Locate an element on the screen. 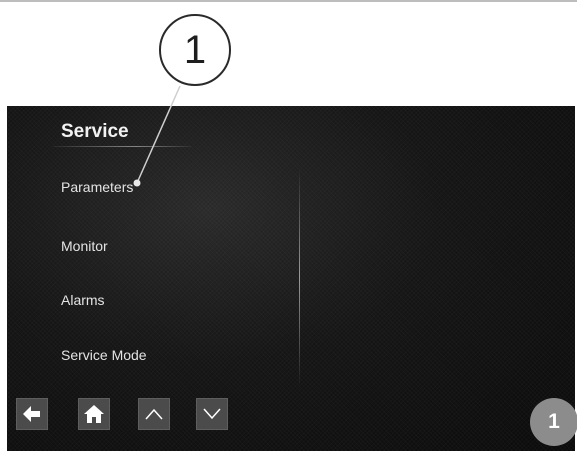 The image size is (577, 454). chevron-up-icon is located at coordinates (154, 414).